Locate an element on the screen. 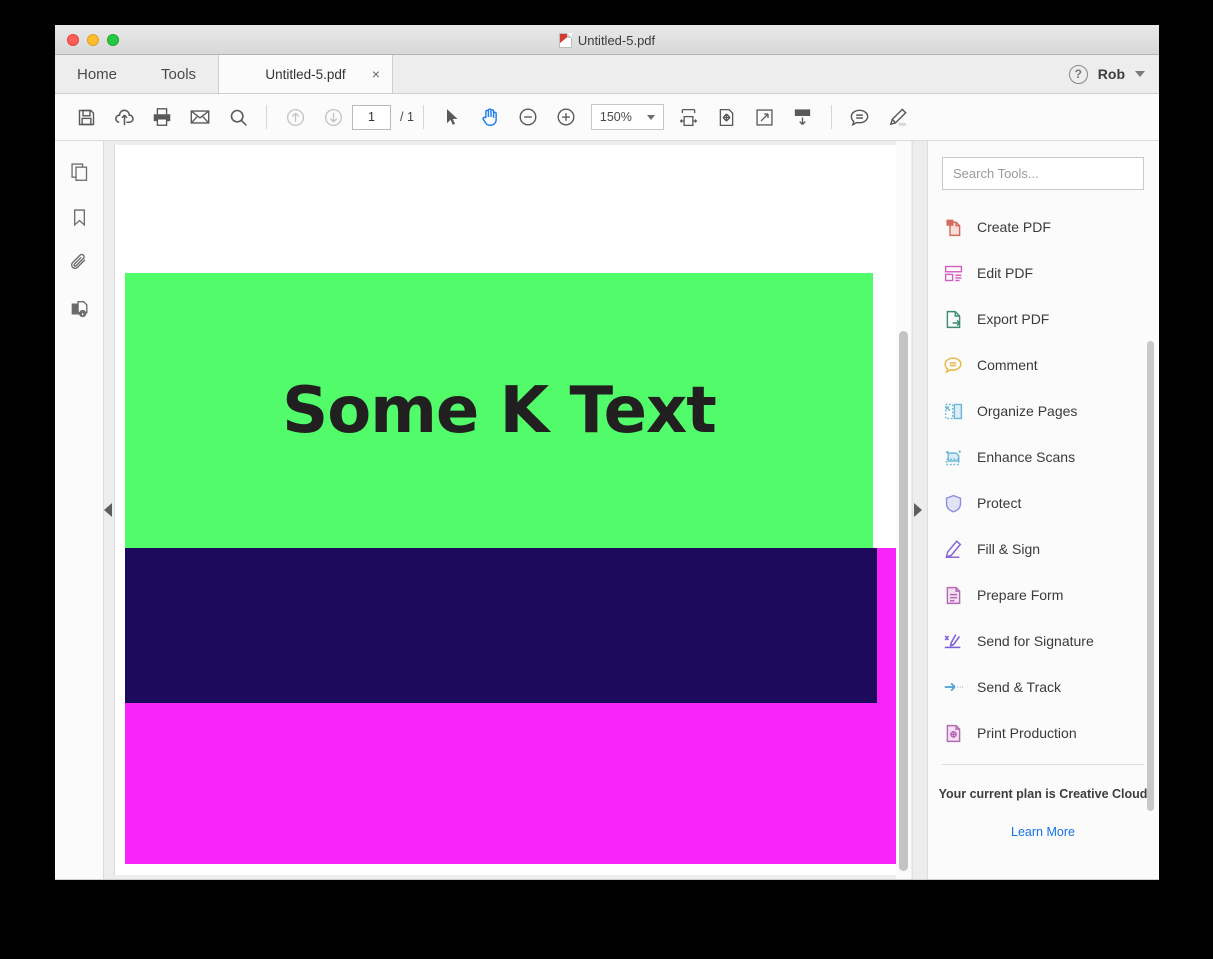 The image size is (1213, 959). left-navigation-rail is located at coordinates (79, 510).